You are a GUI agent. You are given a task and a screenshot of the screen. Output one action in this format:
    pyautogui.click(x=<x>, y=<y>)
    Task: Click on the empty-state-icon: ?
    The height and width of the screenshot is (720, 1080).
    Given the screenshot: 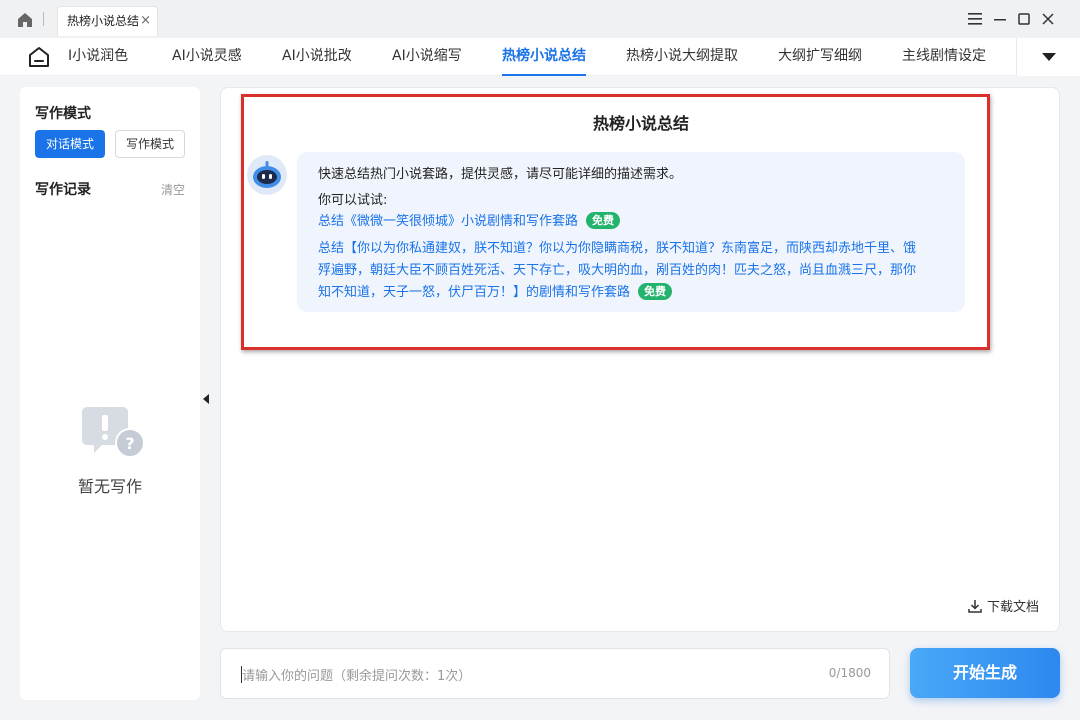 What is the action you would take?
    pyautogui.click(x=113, y=432)
    